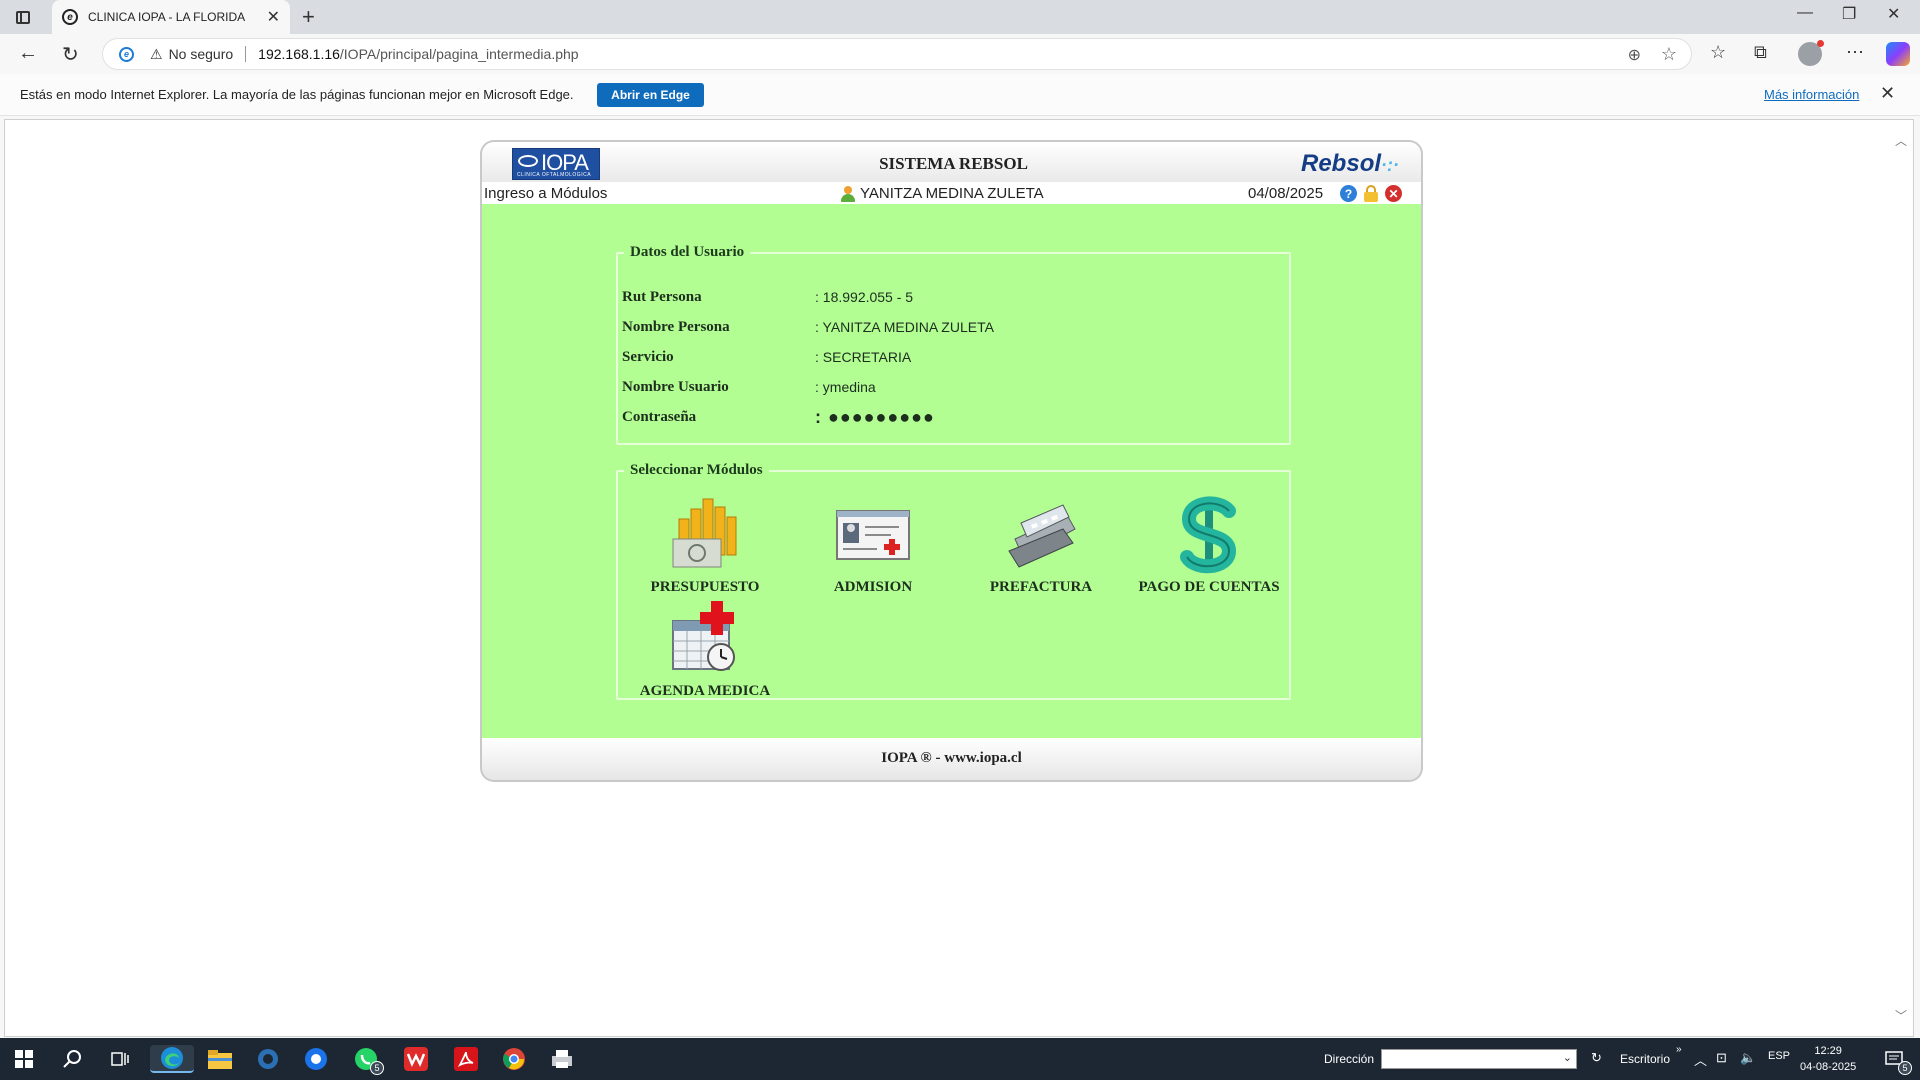  Describe the element at coordinates (514, 1059) in the screenshot. I see `chrome-icon` at that location.